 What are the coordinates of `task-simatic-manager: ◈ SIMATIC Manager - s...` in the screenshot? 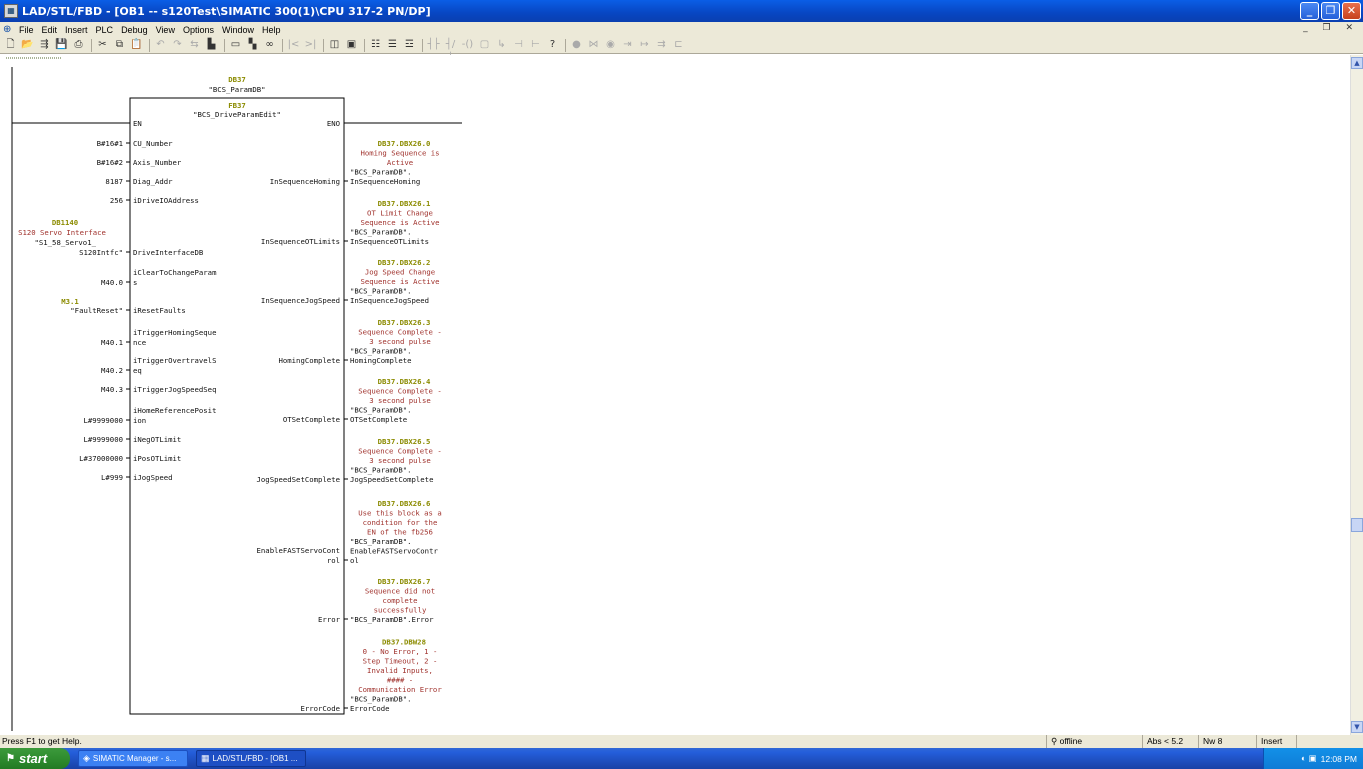 It's located at (133, 758).